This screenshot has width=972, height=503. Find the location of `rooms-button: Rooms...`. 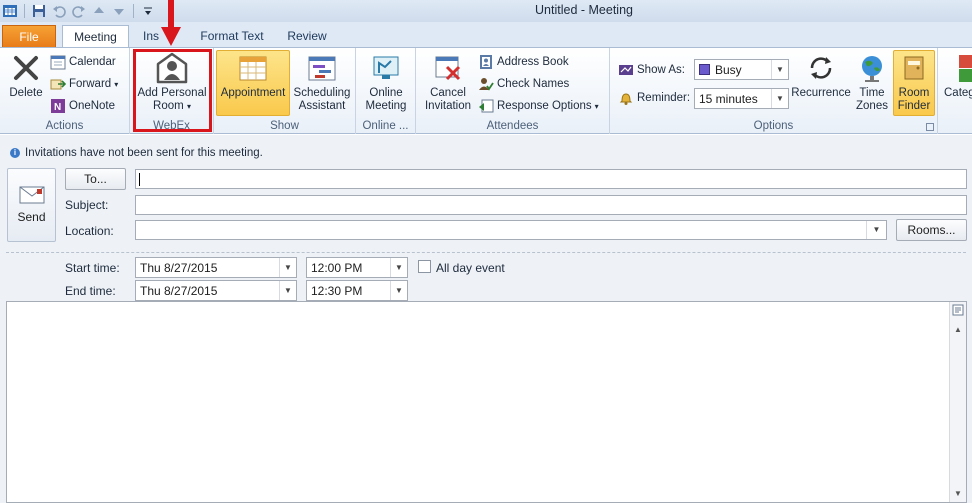

rooms-button: Rooms... is located at coordinates (931, 230).